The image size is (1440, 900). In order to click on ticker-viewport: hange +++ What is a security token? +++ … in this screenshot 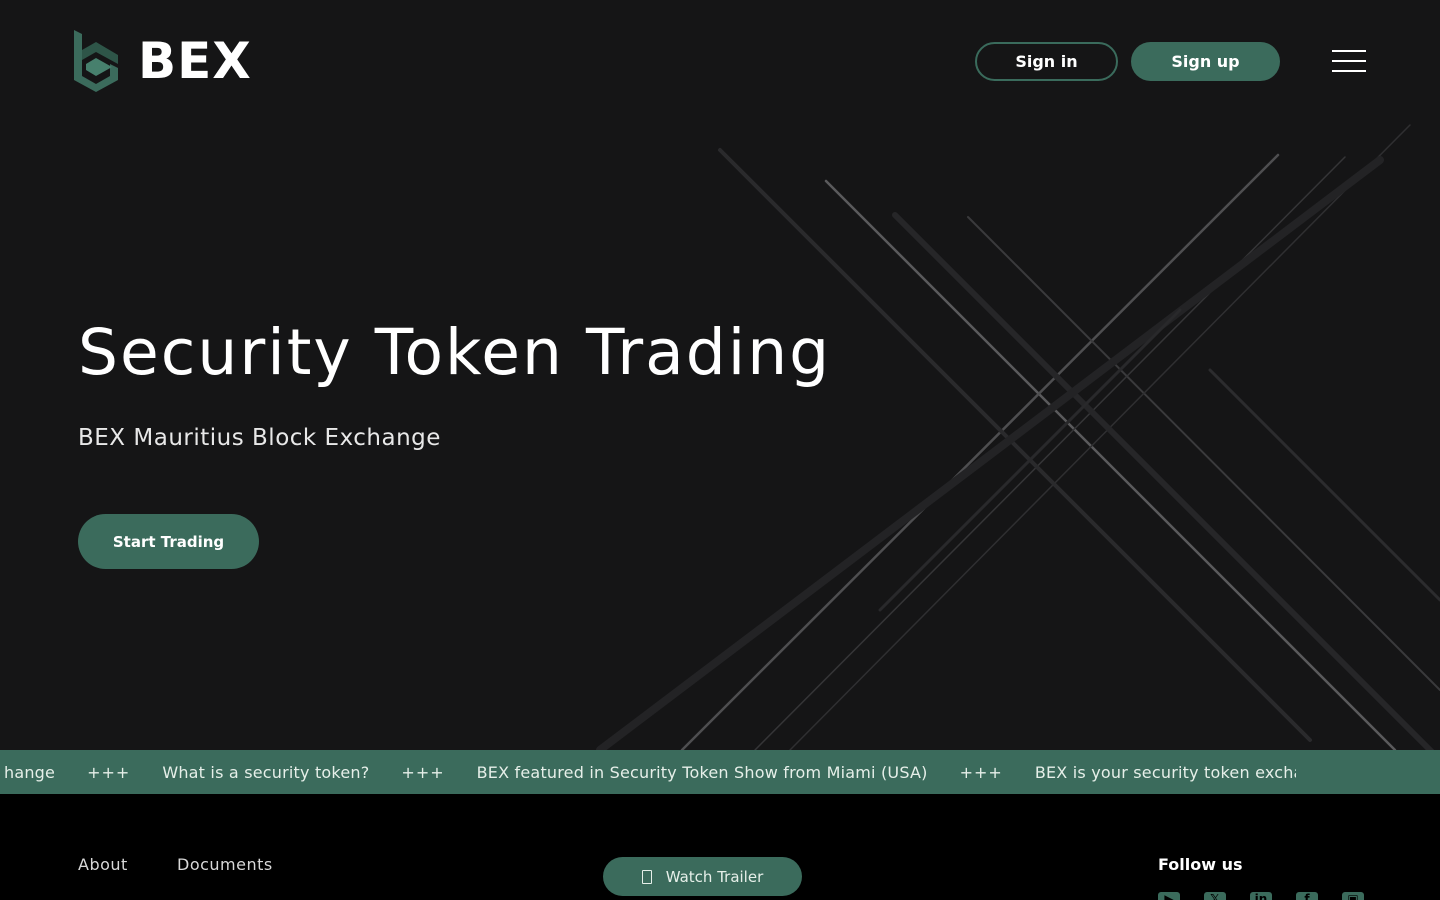, I will do `click(648, 772)`.